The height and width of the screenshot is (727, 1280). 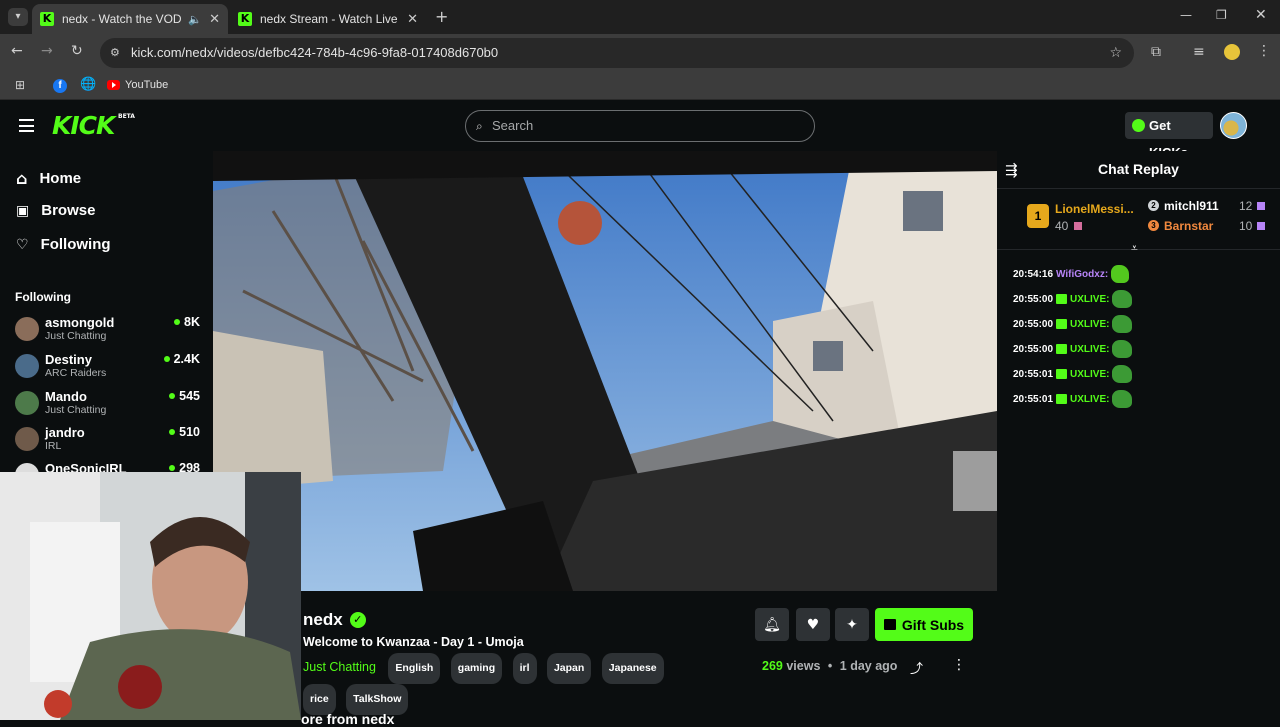 I want to click on channel-name: jandro, so click(x=65, y=432).